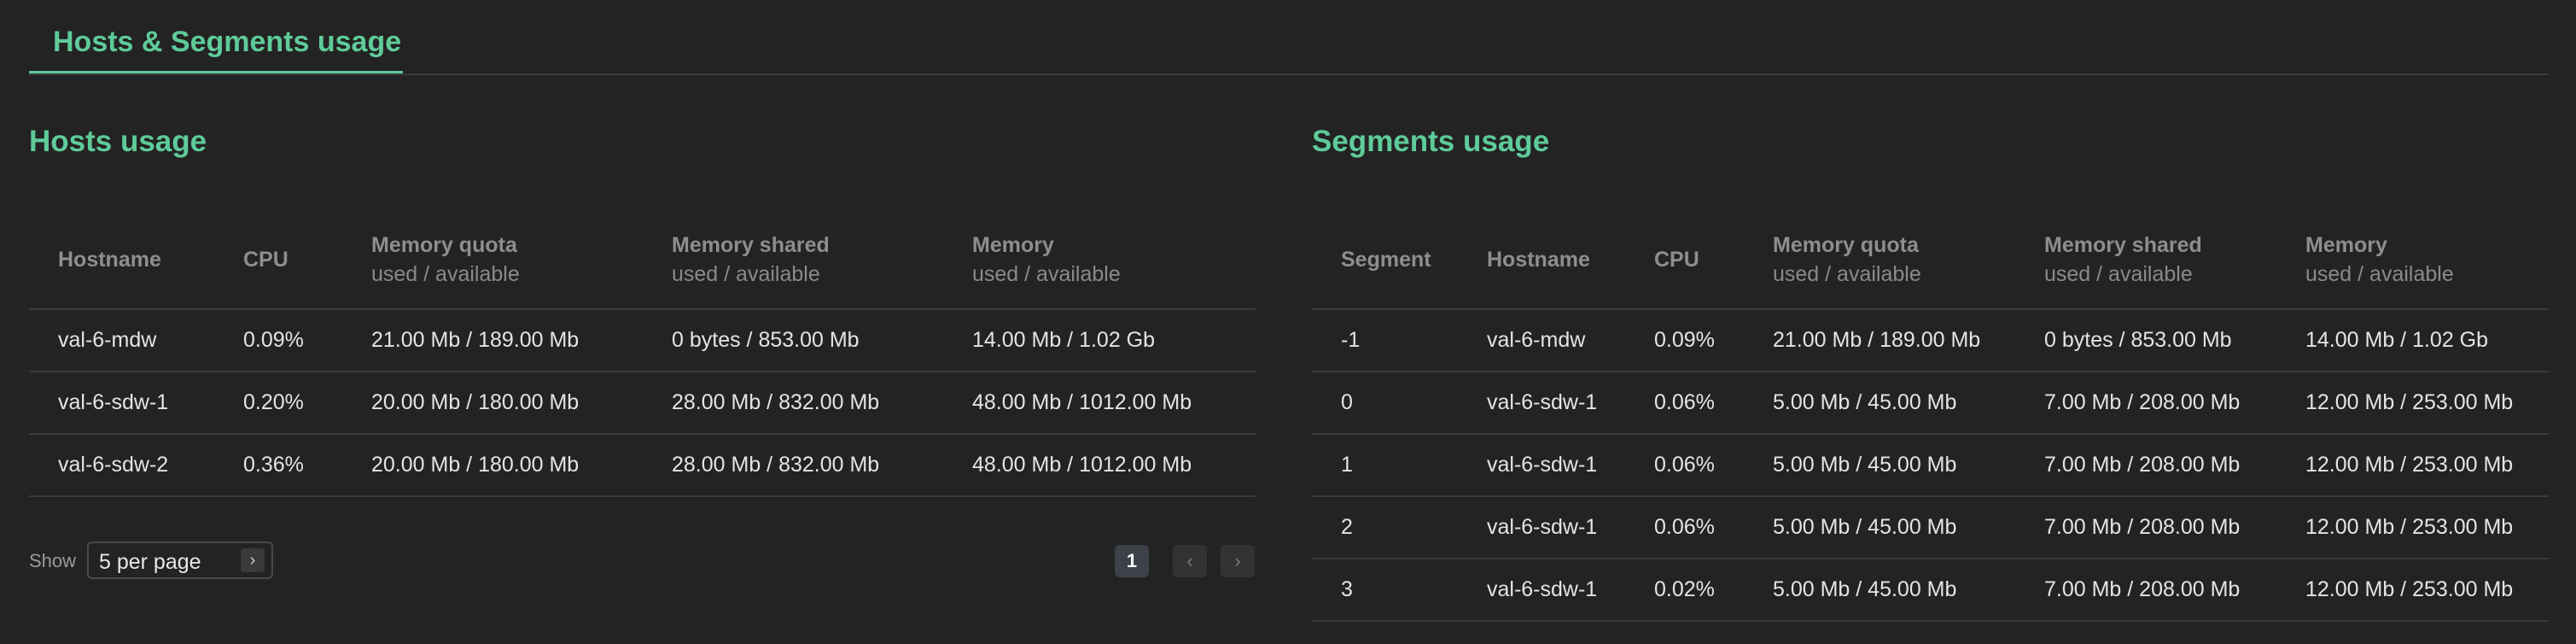 This screenshot has width=2576, height=644. I want to click on table-cell: val-6-sdw-2, so click(121, 465).